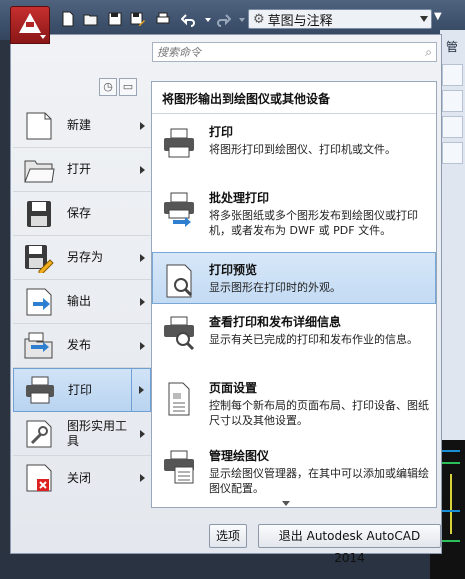  What do you see at coordinates (40, 390) in the screenshot?
I see `printer-icon` at bounding box center [40, 390].